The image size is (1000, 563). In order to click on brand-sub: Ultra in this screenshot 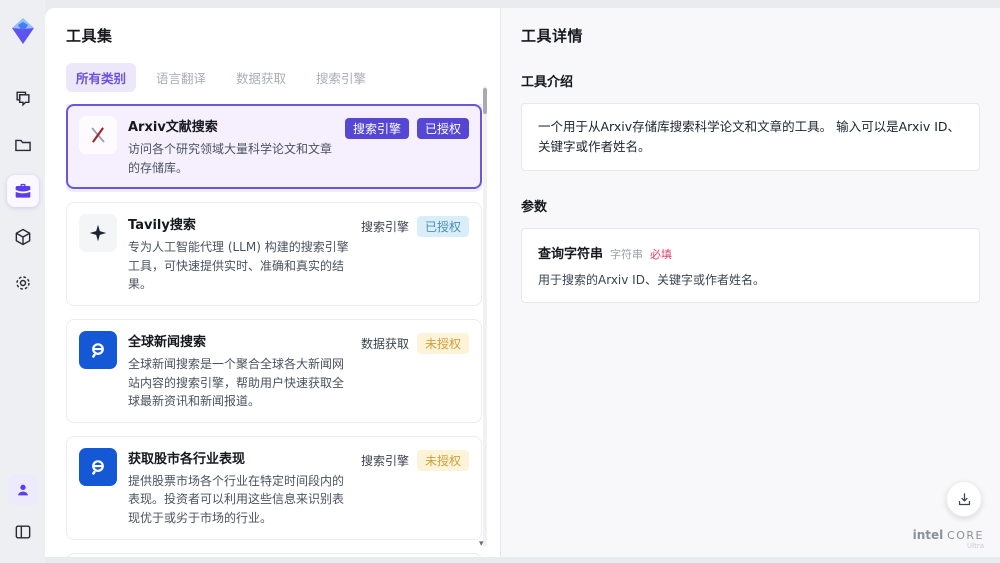, I will do `click(975, 546)`.